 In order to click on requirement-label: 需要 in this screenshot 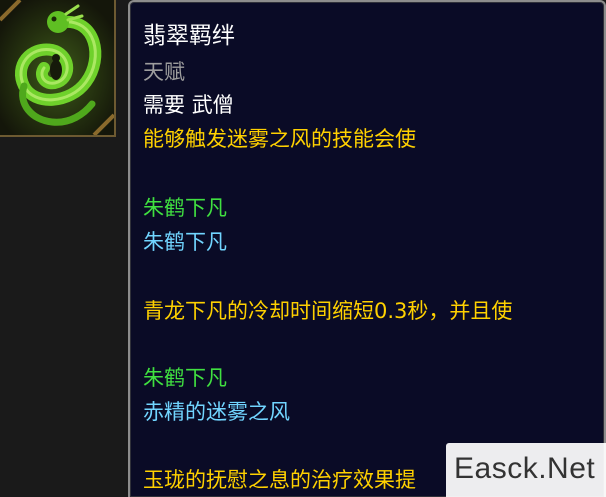, I will do `click(164, 105)`.